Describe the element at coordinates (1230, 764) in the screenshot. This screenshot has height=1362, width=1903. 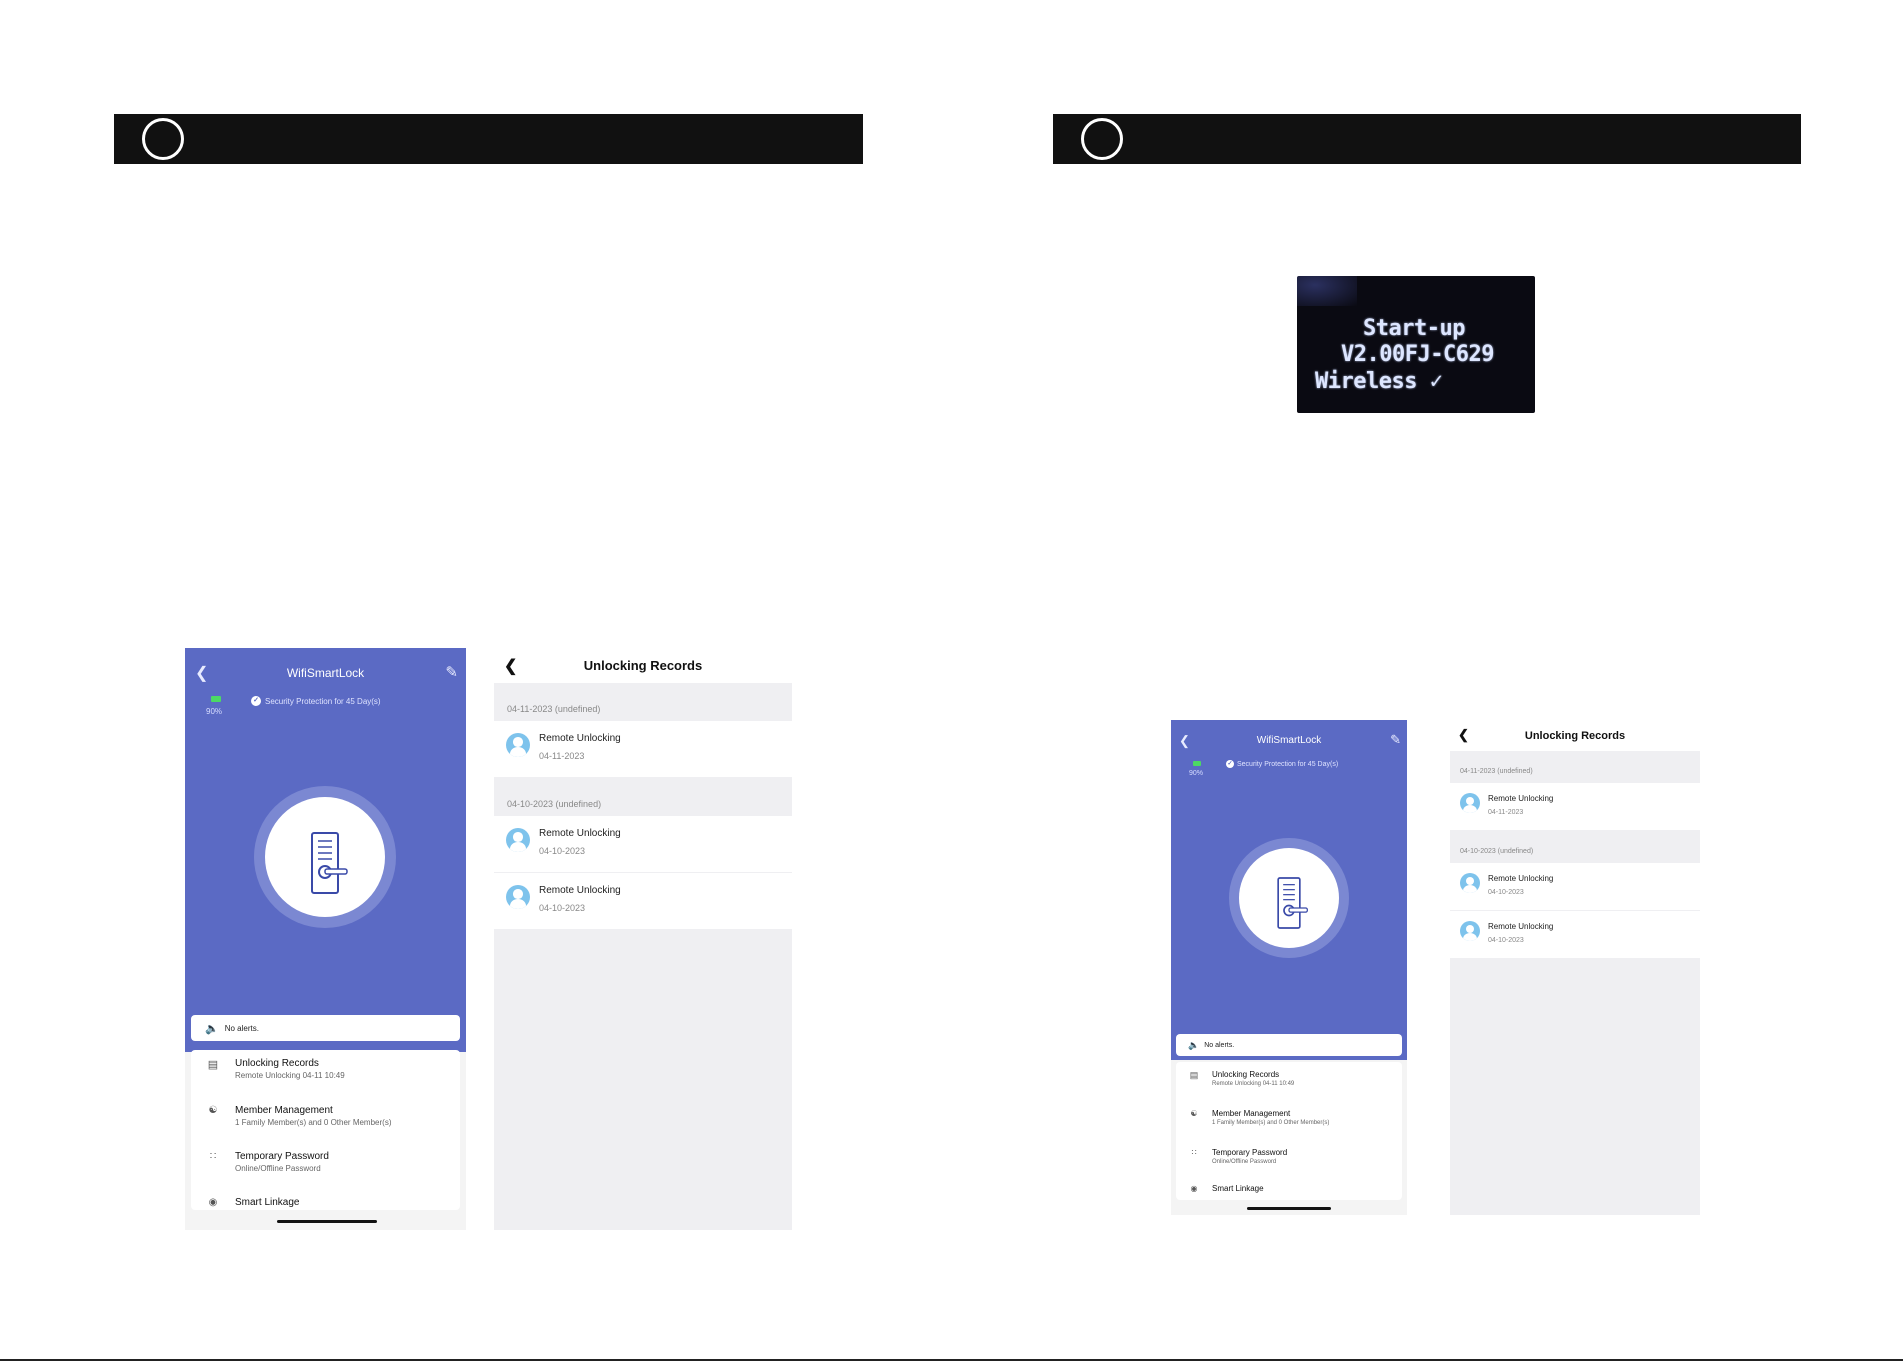
I see `shield-check-icon: ✓` at that location.